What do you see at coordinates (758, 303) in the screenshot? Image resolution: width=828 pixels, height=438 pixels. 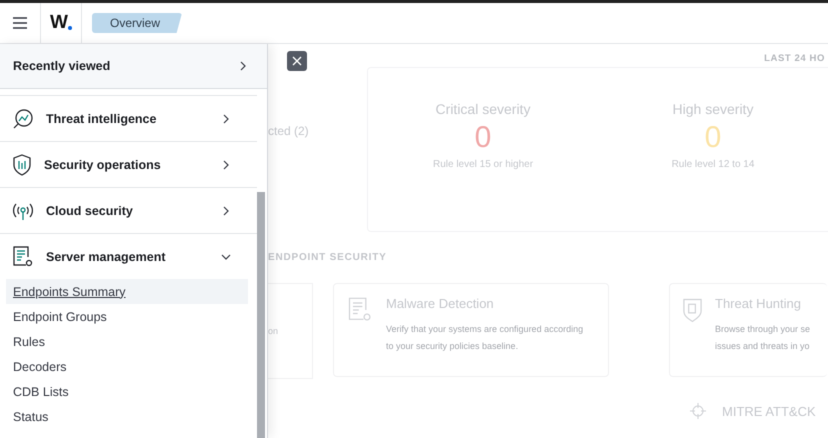 I see `module-title: Threat Hunting` at bounding box center [758, 303].